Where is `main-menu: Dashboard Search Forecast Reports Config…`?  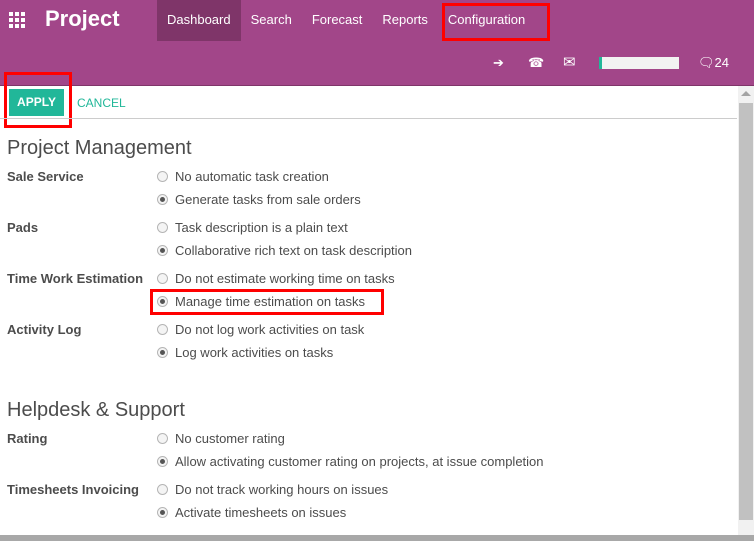 main-menu: Dashboard Search Forecast Reports Config… is located at coordinates (346, 20).